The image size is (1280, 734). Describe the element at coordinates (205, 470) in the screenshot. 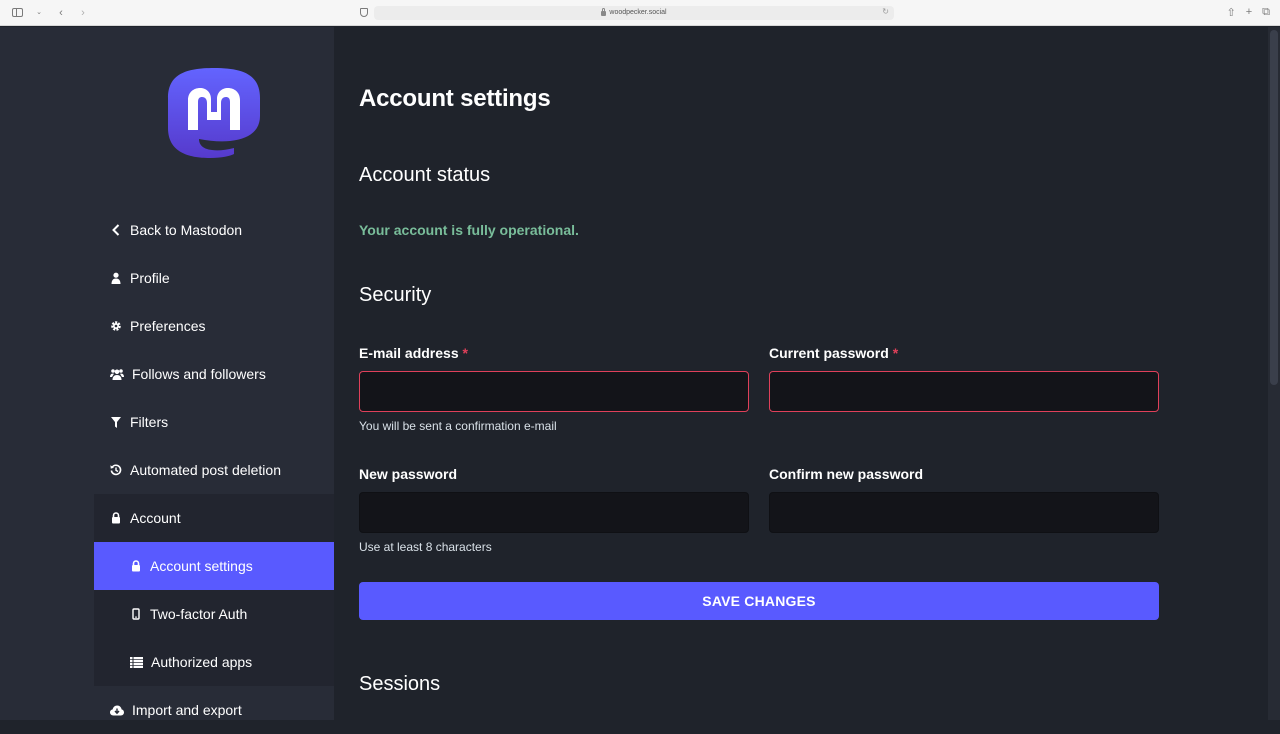

I see `sidebar-item-label: Automated post deletion` at that location.